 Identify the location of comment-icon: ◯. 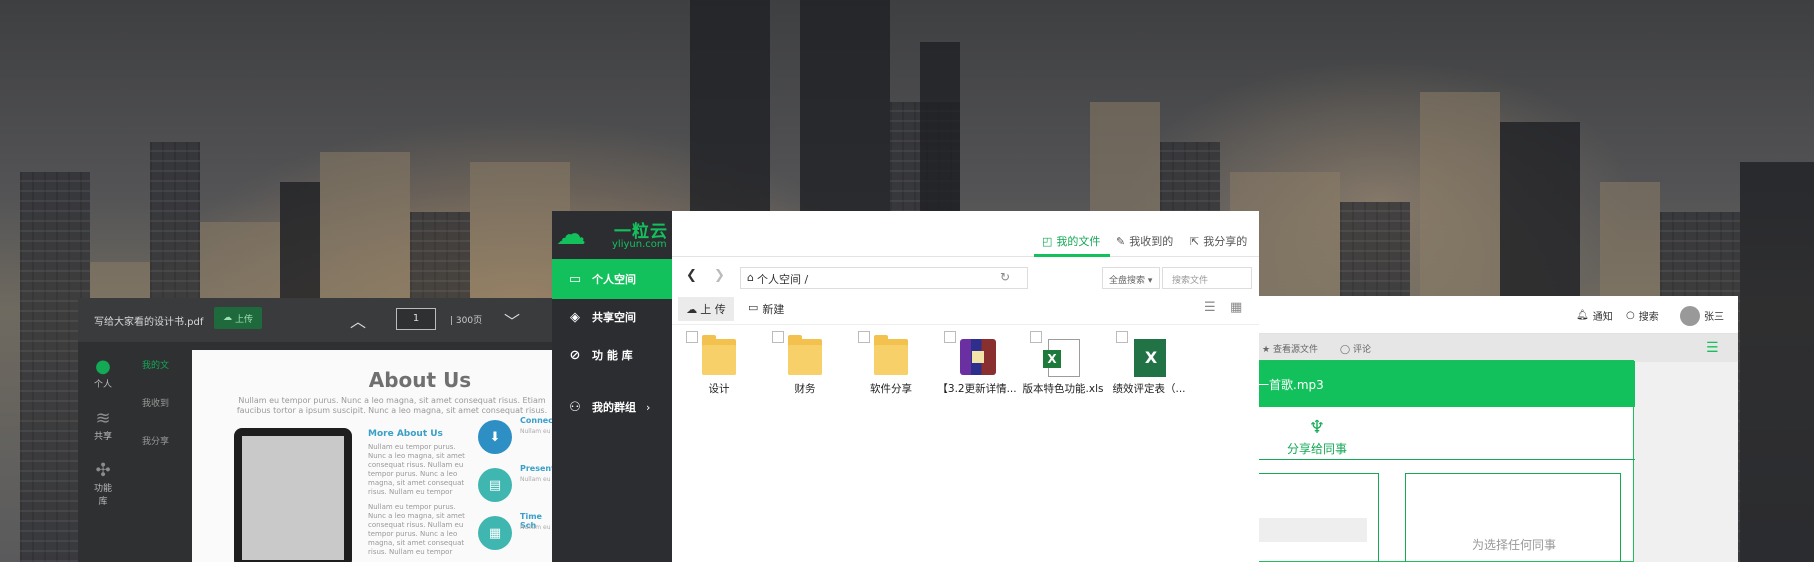
(1345, 350).